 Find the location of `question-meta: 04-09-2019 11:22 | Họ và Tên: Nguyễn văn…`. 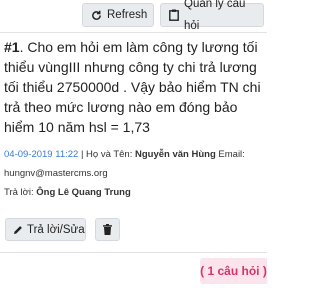

question-meta: 04-09-2019 11:22 | Họ và Tên: Nguyễn văn… is located at coordinates (134, 155).